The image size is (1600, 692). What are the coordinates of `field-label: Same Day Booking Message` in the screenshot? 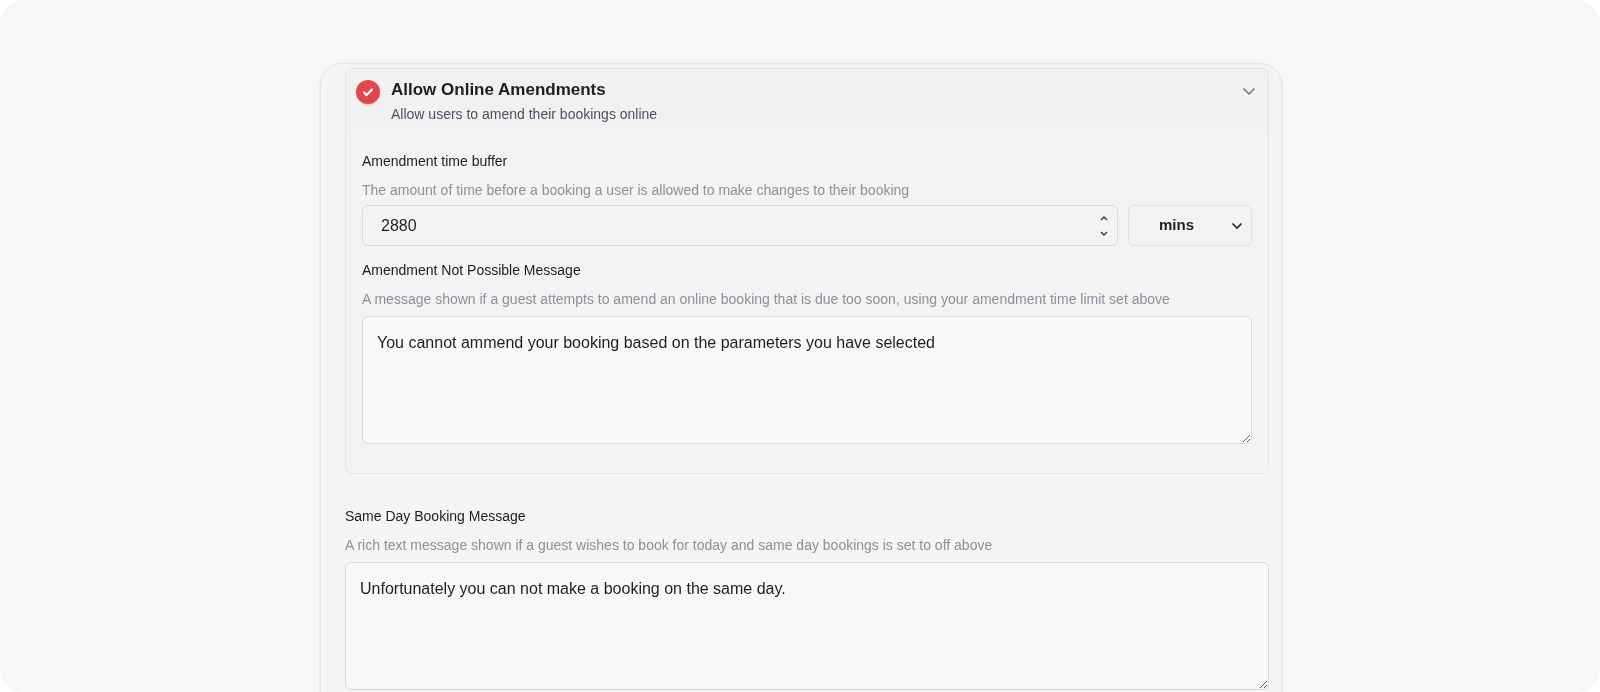 It's located at (436, 516).